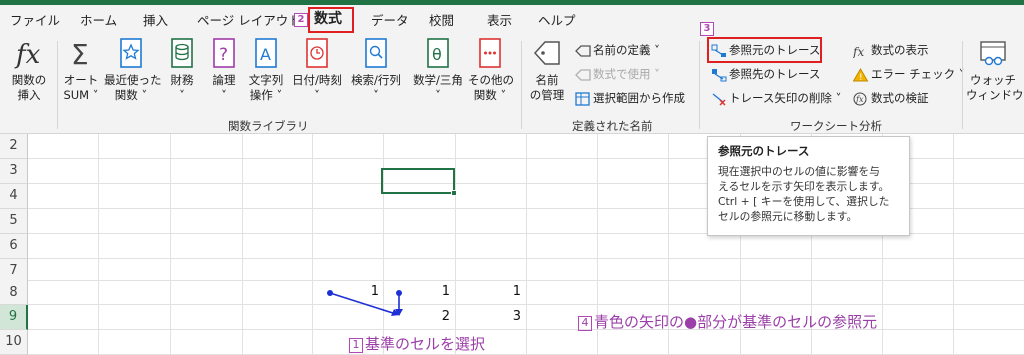  I want to click on trace-arrow-from-left, so click(363, 303).